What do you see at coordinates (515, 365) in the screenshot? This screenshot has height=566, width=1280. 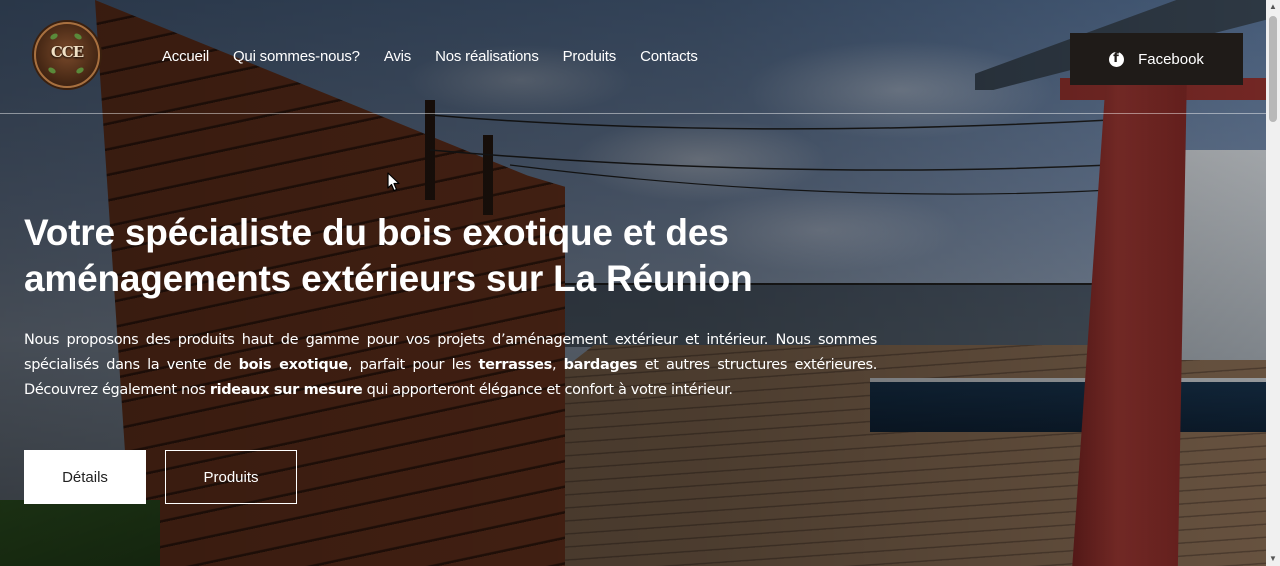 I see `hero-text-bold-terrasses: terrasses` at bounding box center [515, 365].